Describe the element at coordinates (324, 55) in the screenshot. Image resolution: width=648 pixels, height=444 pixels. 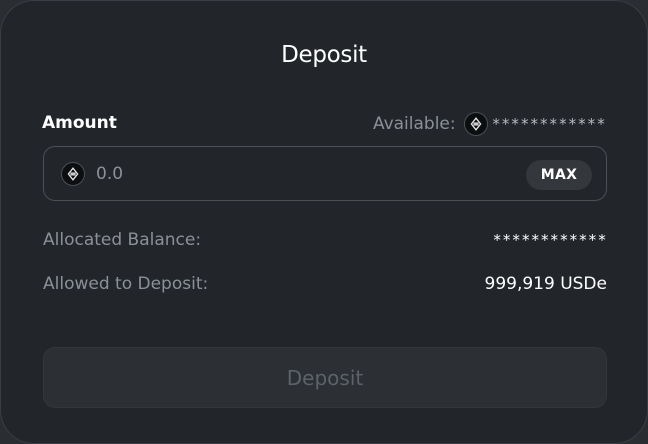
I see `modal-title: Deposit` at that location.